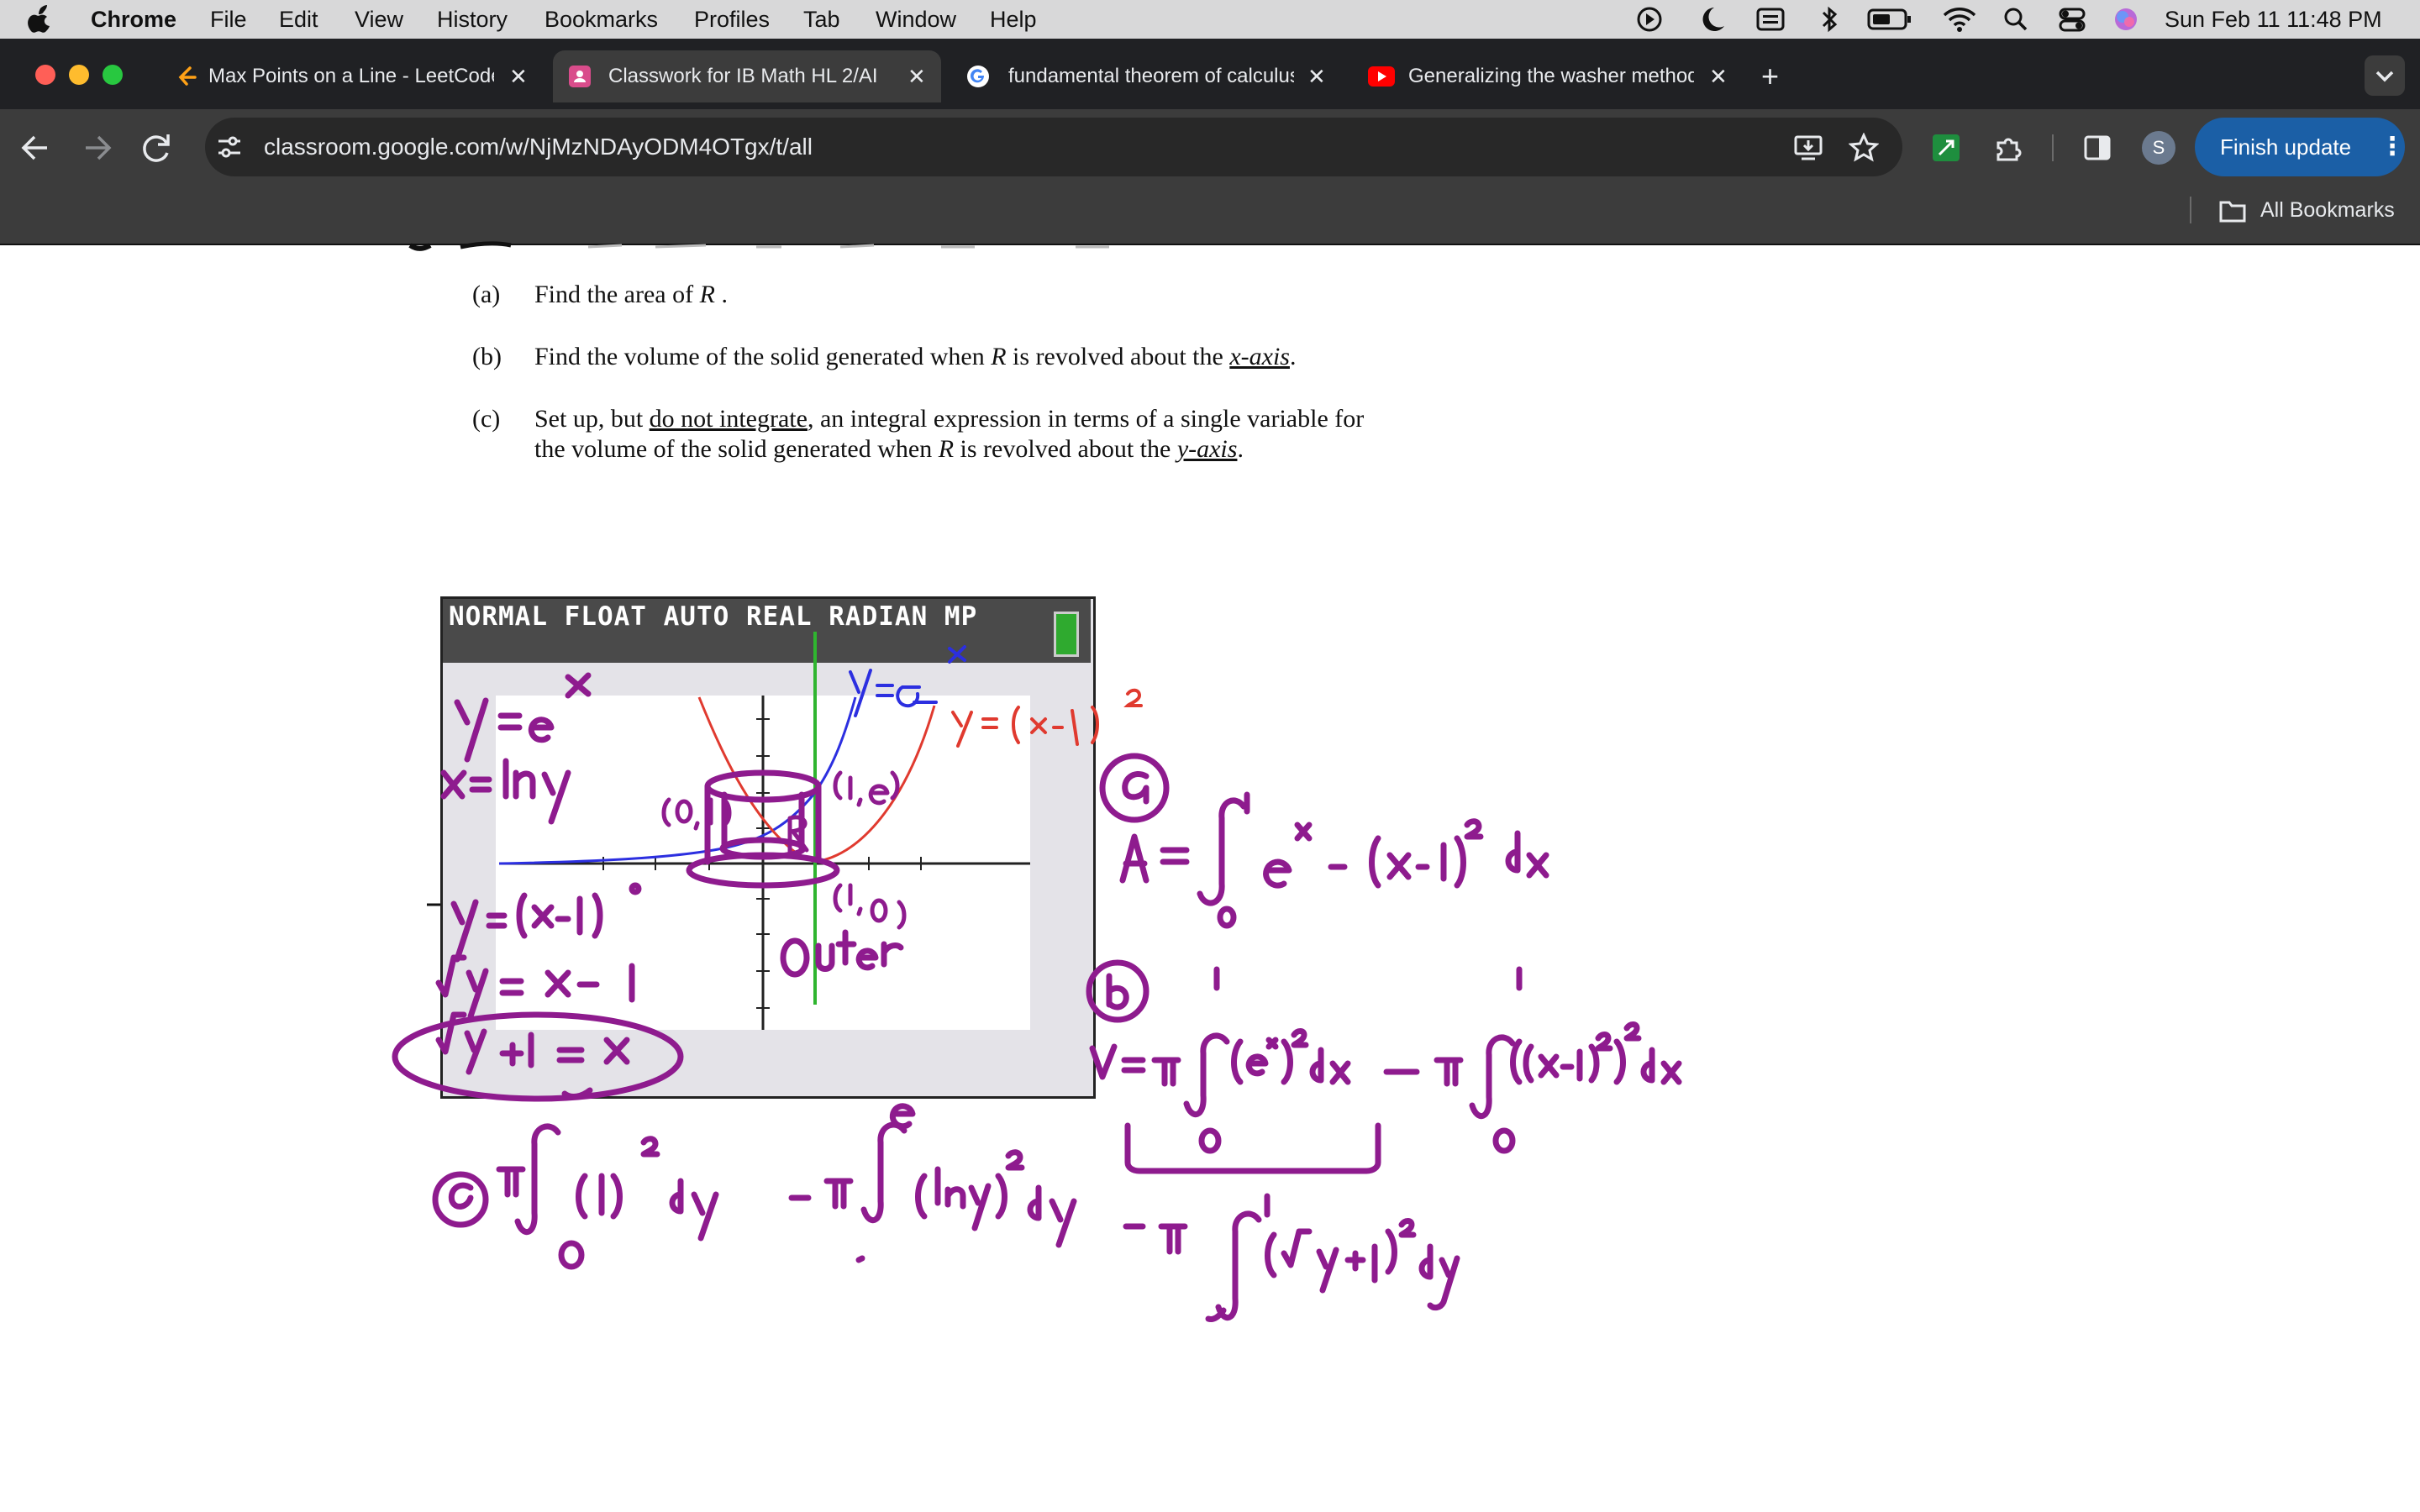  I want to click on answer-c, so click(946, 1212).